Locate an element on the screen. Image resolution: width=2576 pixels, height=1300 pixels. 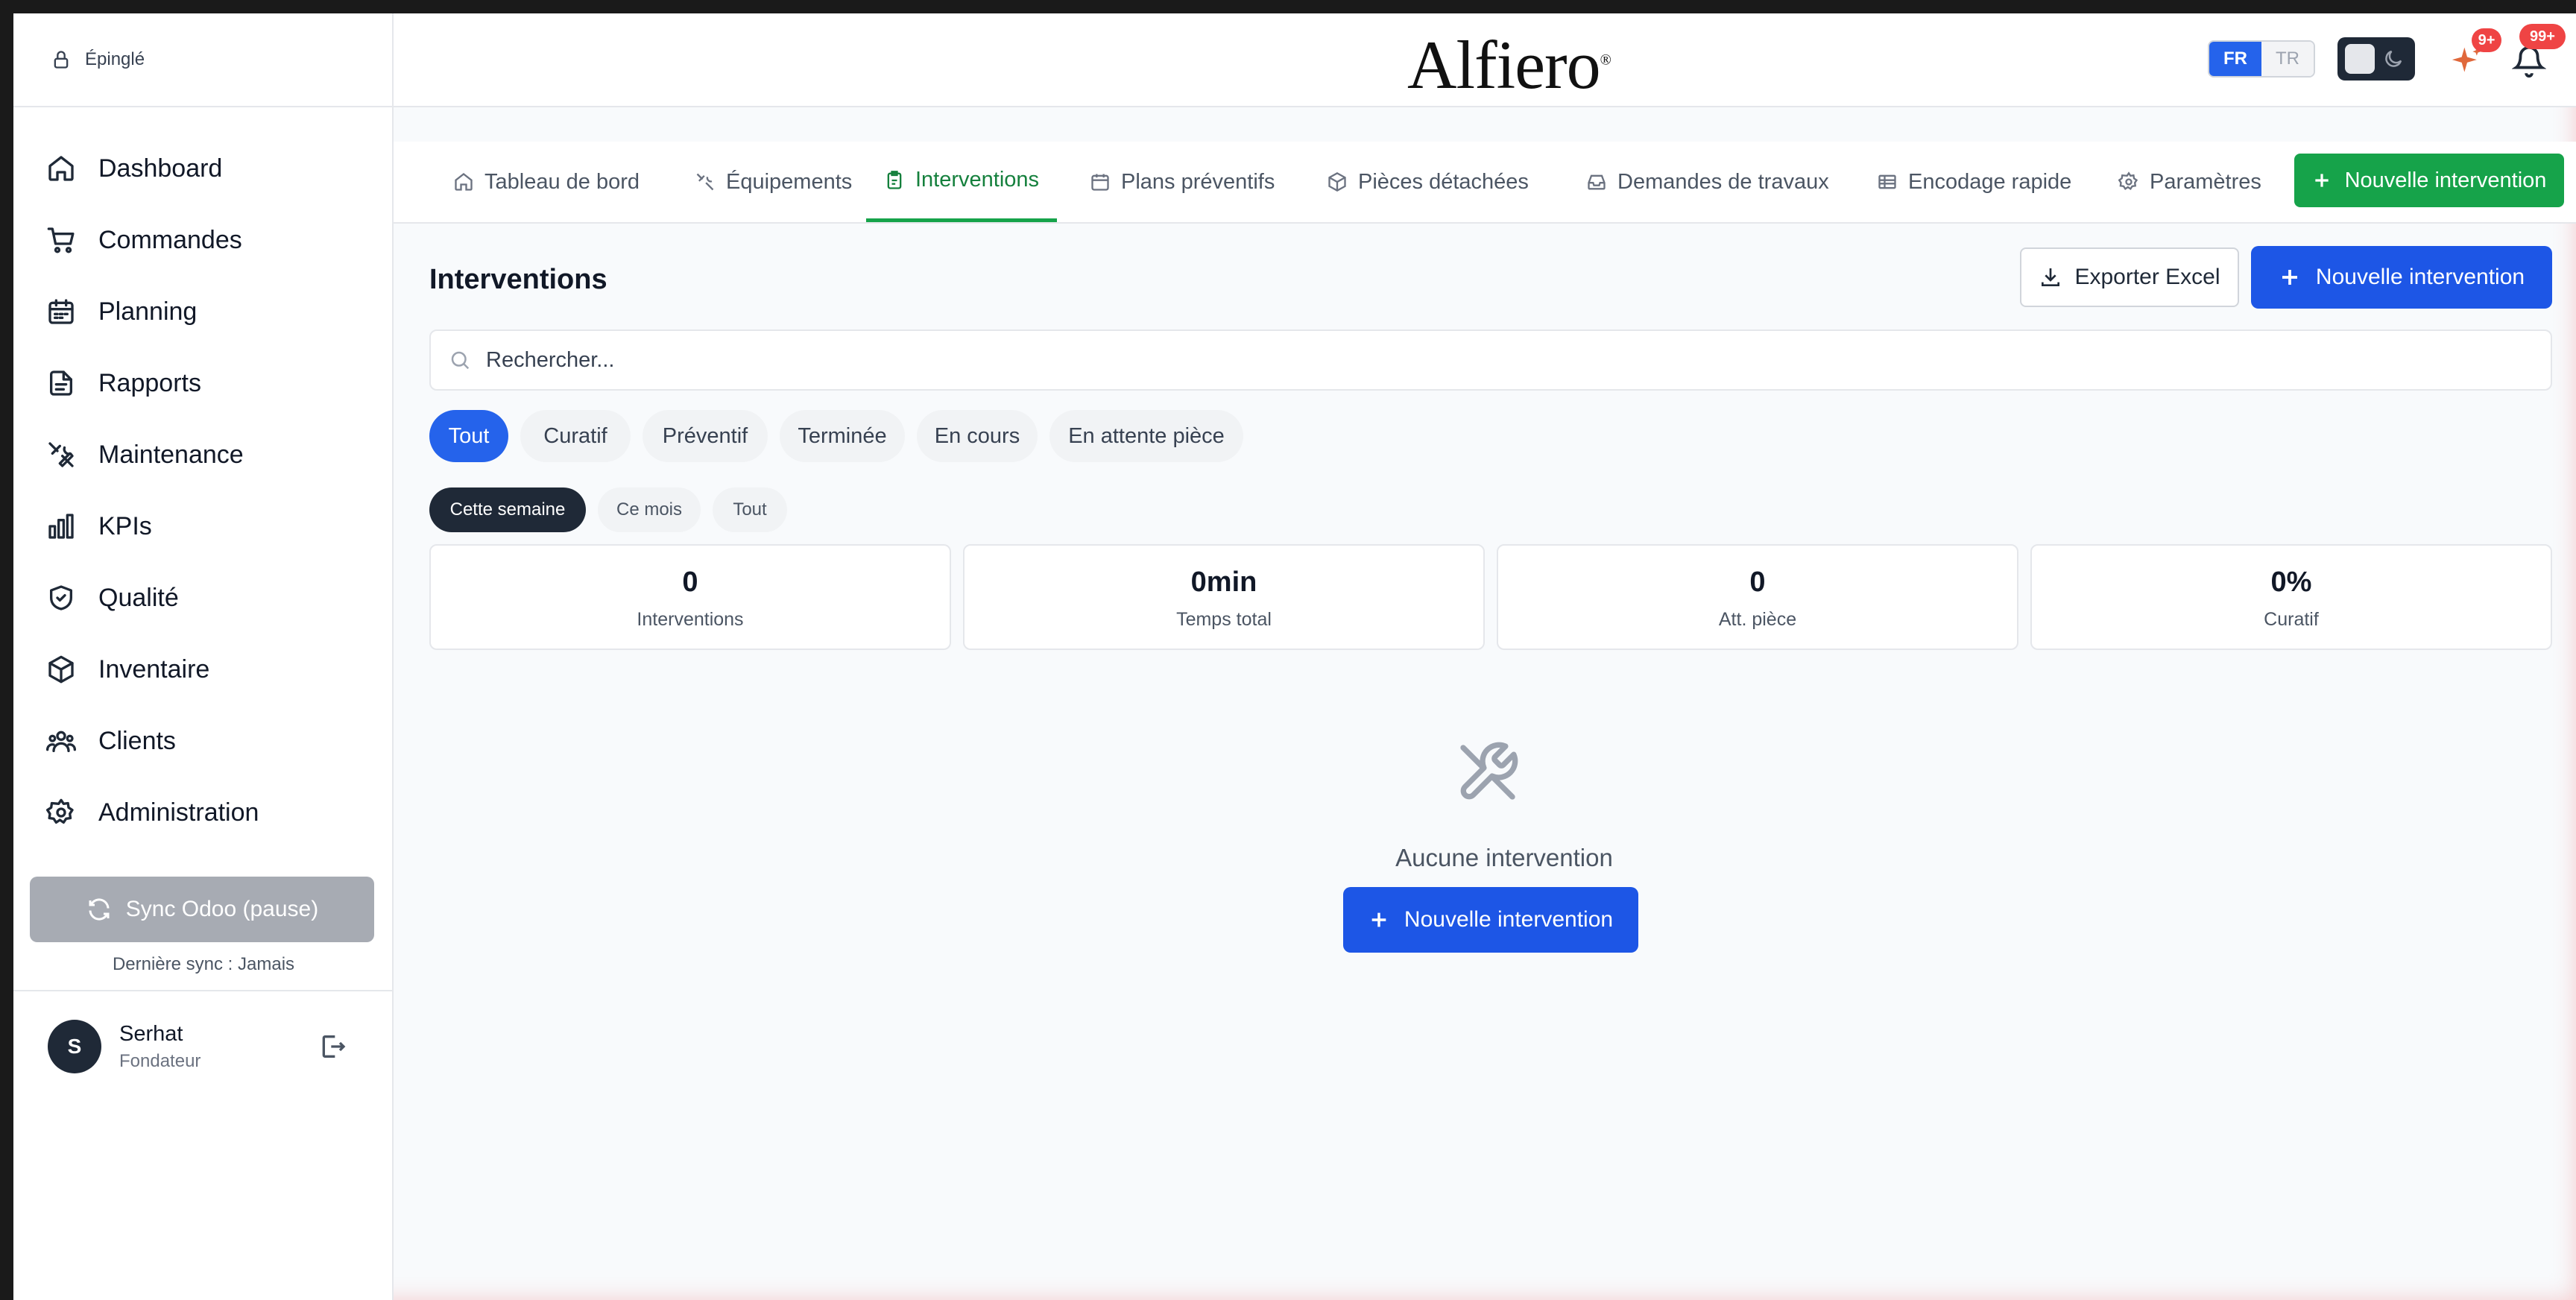
sidebar-item-label: Clients is located at coordinates (137, 741).